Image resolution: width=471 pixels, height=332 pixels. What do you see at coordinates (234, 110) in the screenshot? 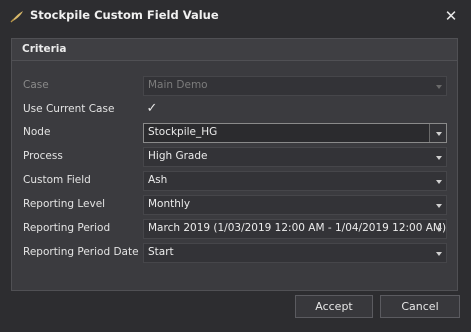
I see `use-current-case-row: Use Current Case ✓` at bounding box center [234, 110].